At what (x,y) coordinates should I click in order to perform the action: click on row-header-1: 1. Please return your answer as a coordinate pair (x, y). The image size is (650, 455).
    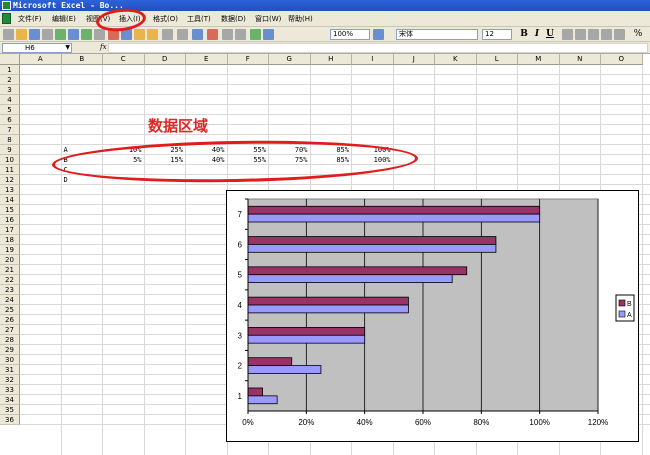
    Looking at the image, I should click on (10, 70).